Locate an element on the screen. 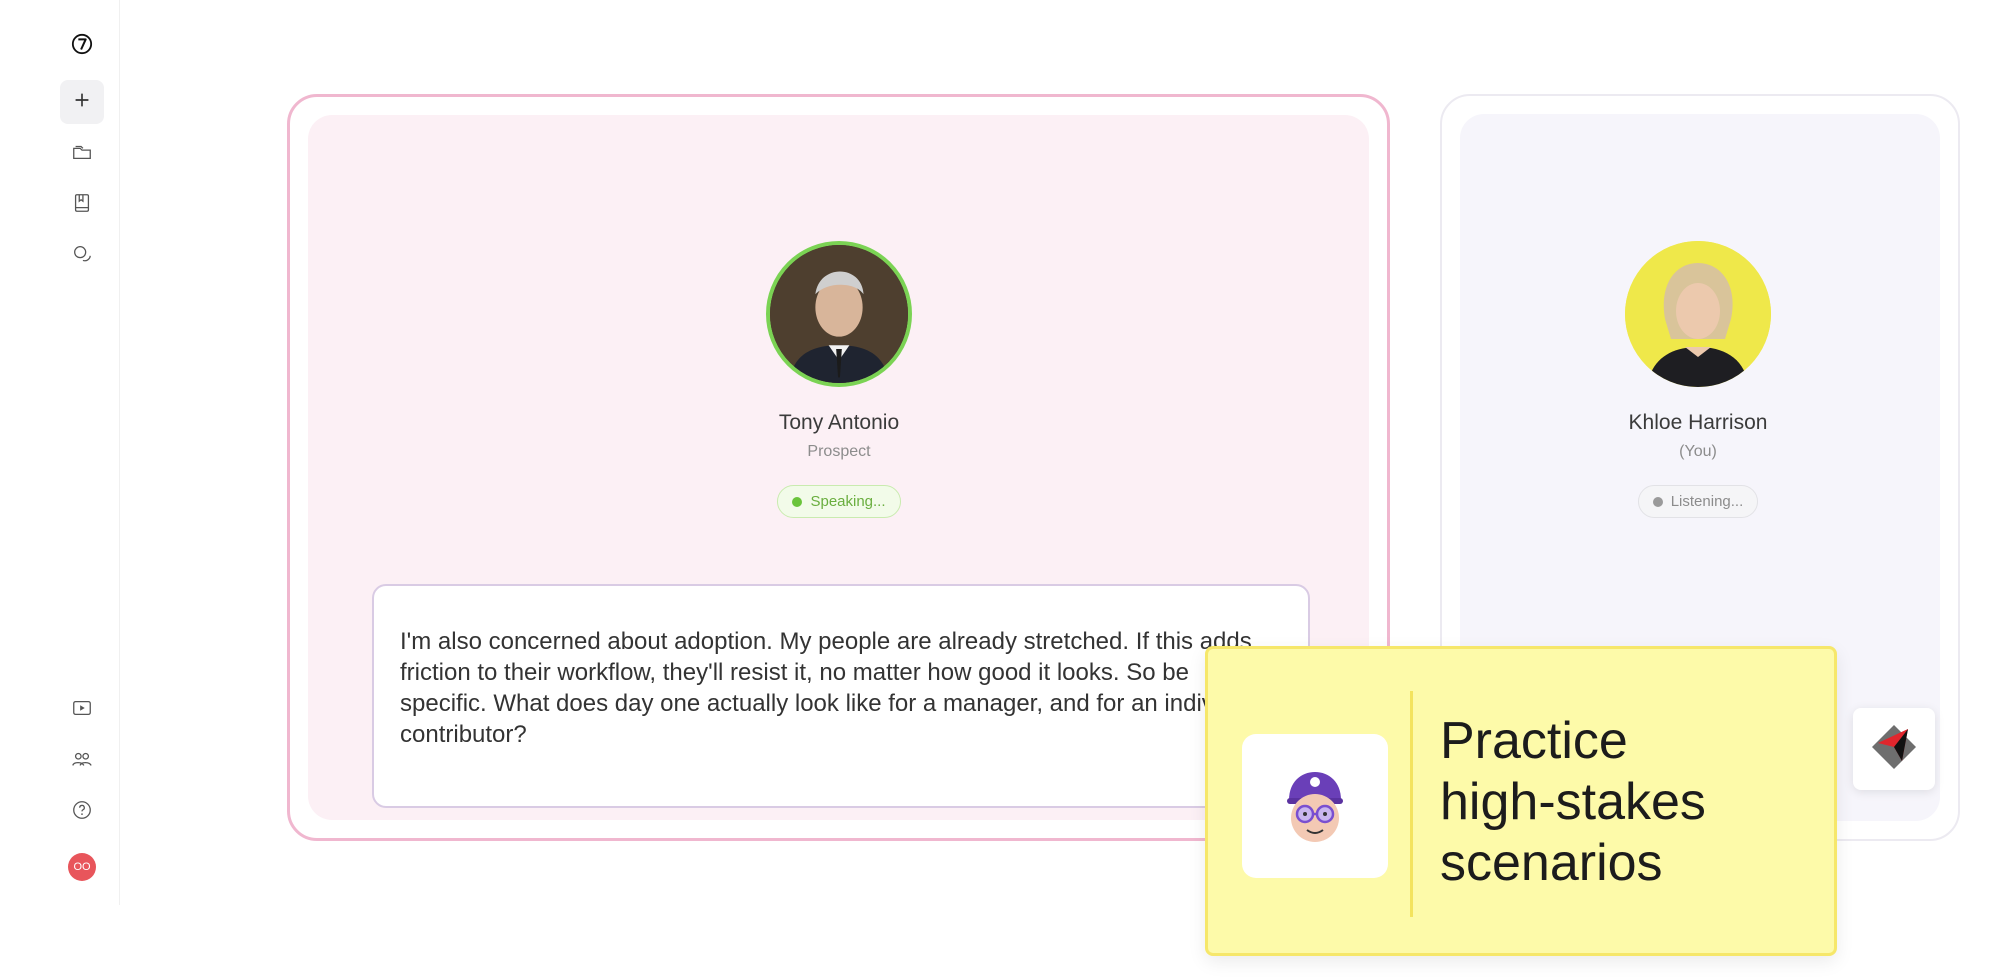 The image size is (1999, 980). chat-icon is located at coordinates (82, 256).